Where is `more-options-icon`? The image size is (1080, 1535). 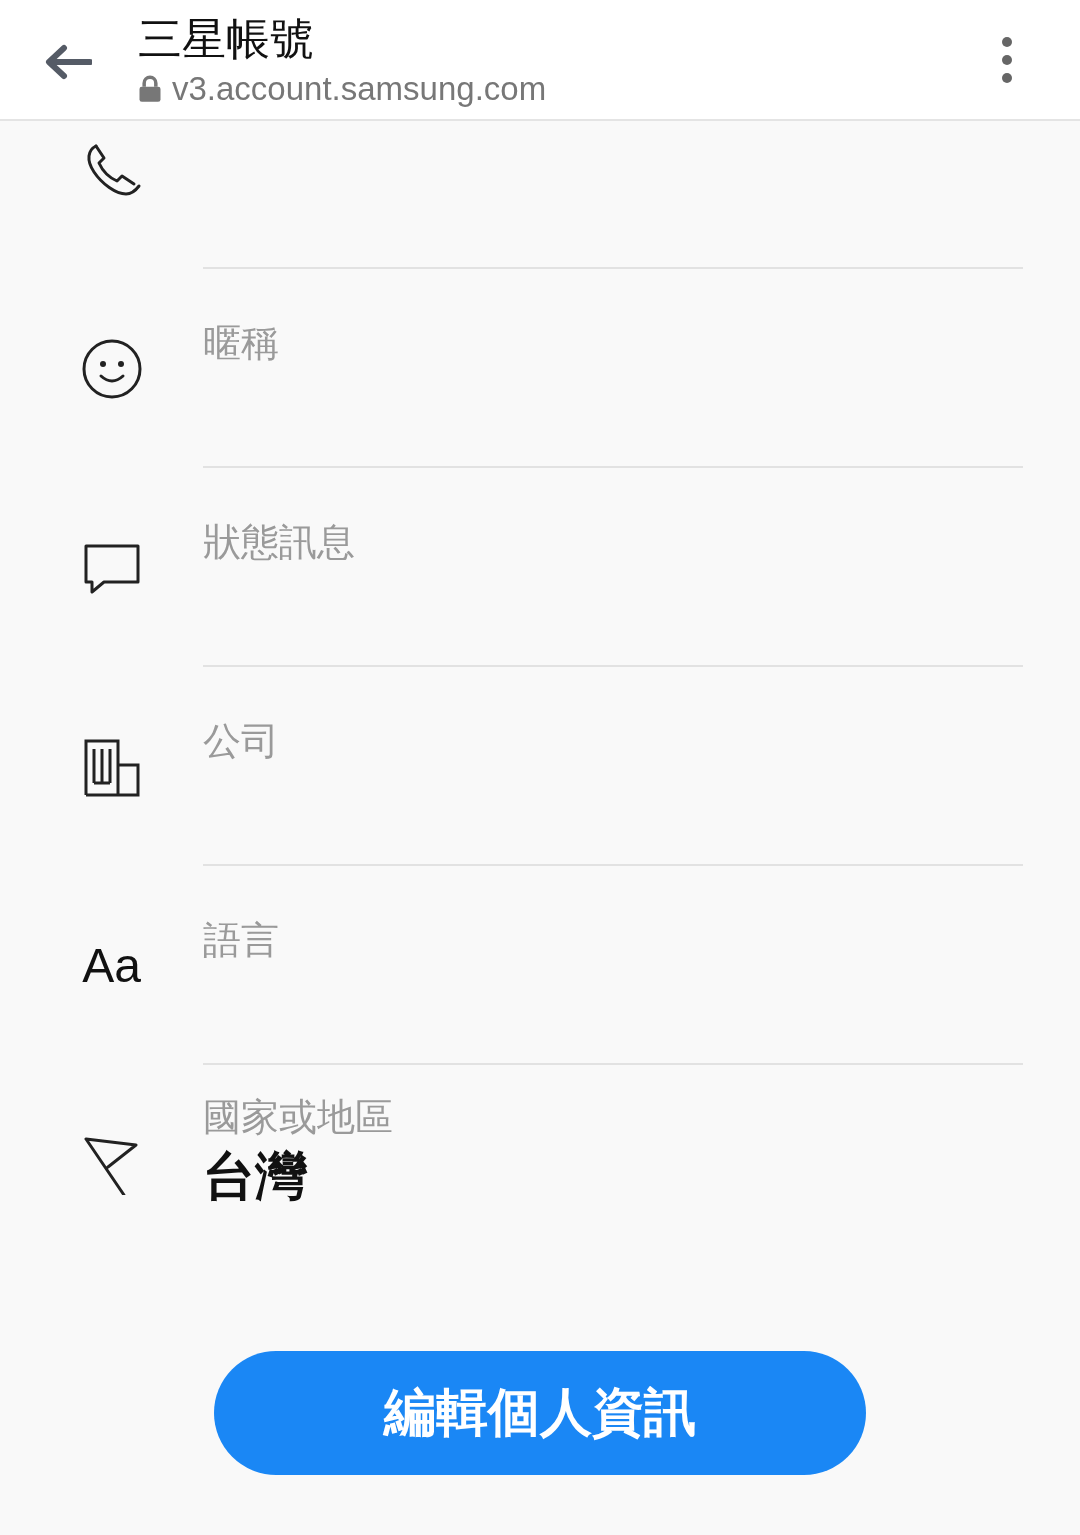 more-options-icon is located at coordinates (1007, 59).